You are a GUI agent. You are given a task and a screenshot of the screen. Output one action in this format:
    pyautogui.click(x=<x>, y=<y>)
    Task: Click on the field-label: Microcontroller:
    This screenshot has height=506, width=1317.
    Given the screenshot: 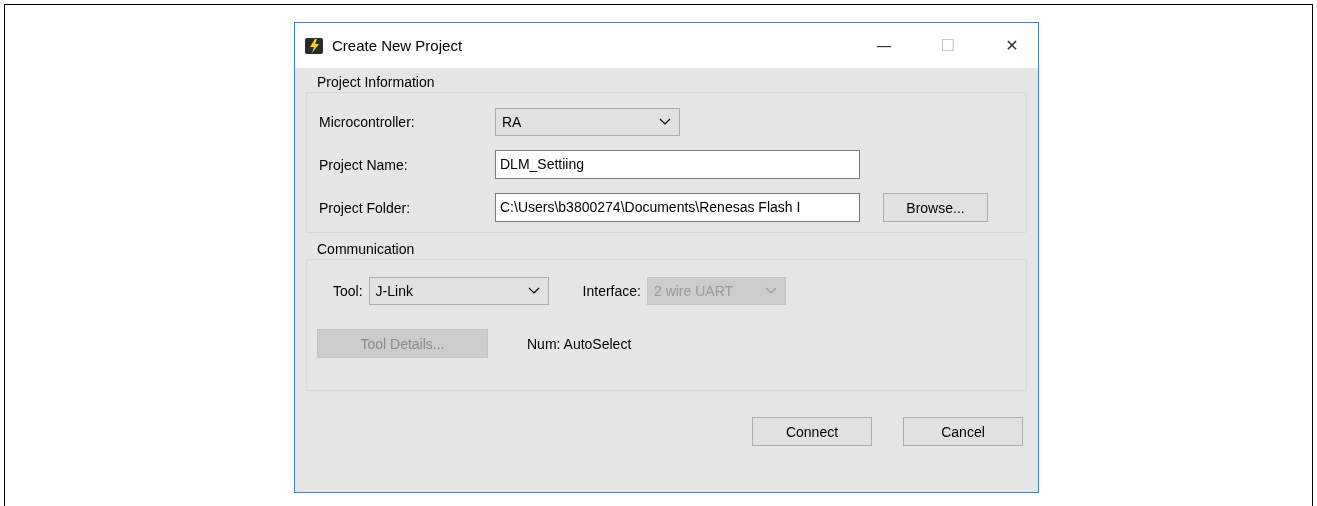 What is the action you would take?
    pyautogui.click(x=367, y=121)
    